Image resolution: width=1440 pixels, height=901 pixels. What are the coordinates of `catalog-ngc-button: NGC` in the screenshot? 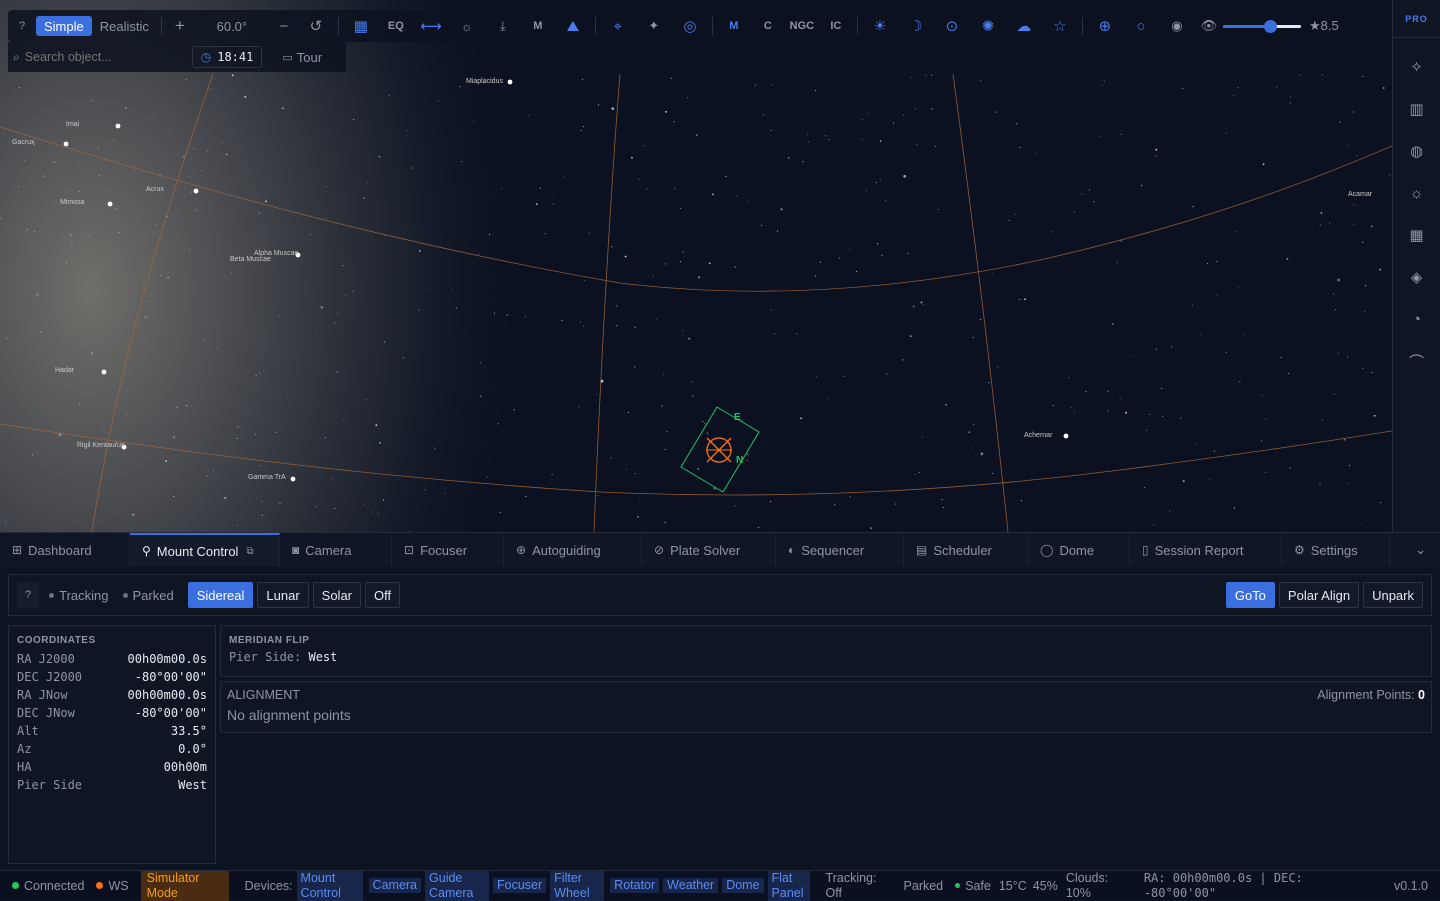 It's located at (802, 26).